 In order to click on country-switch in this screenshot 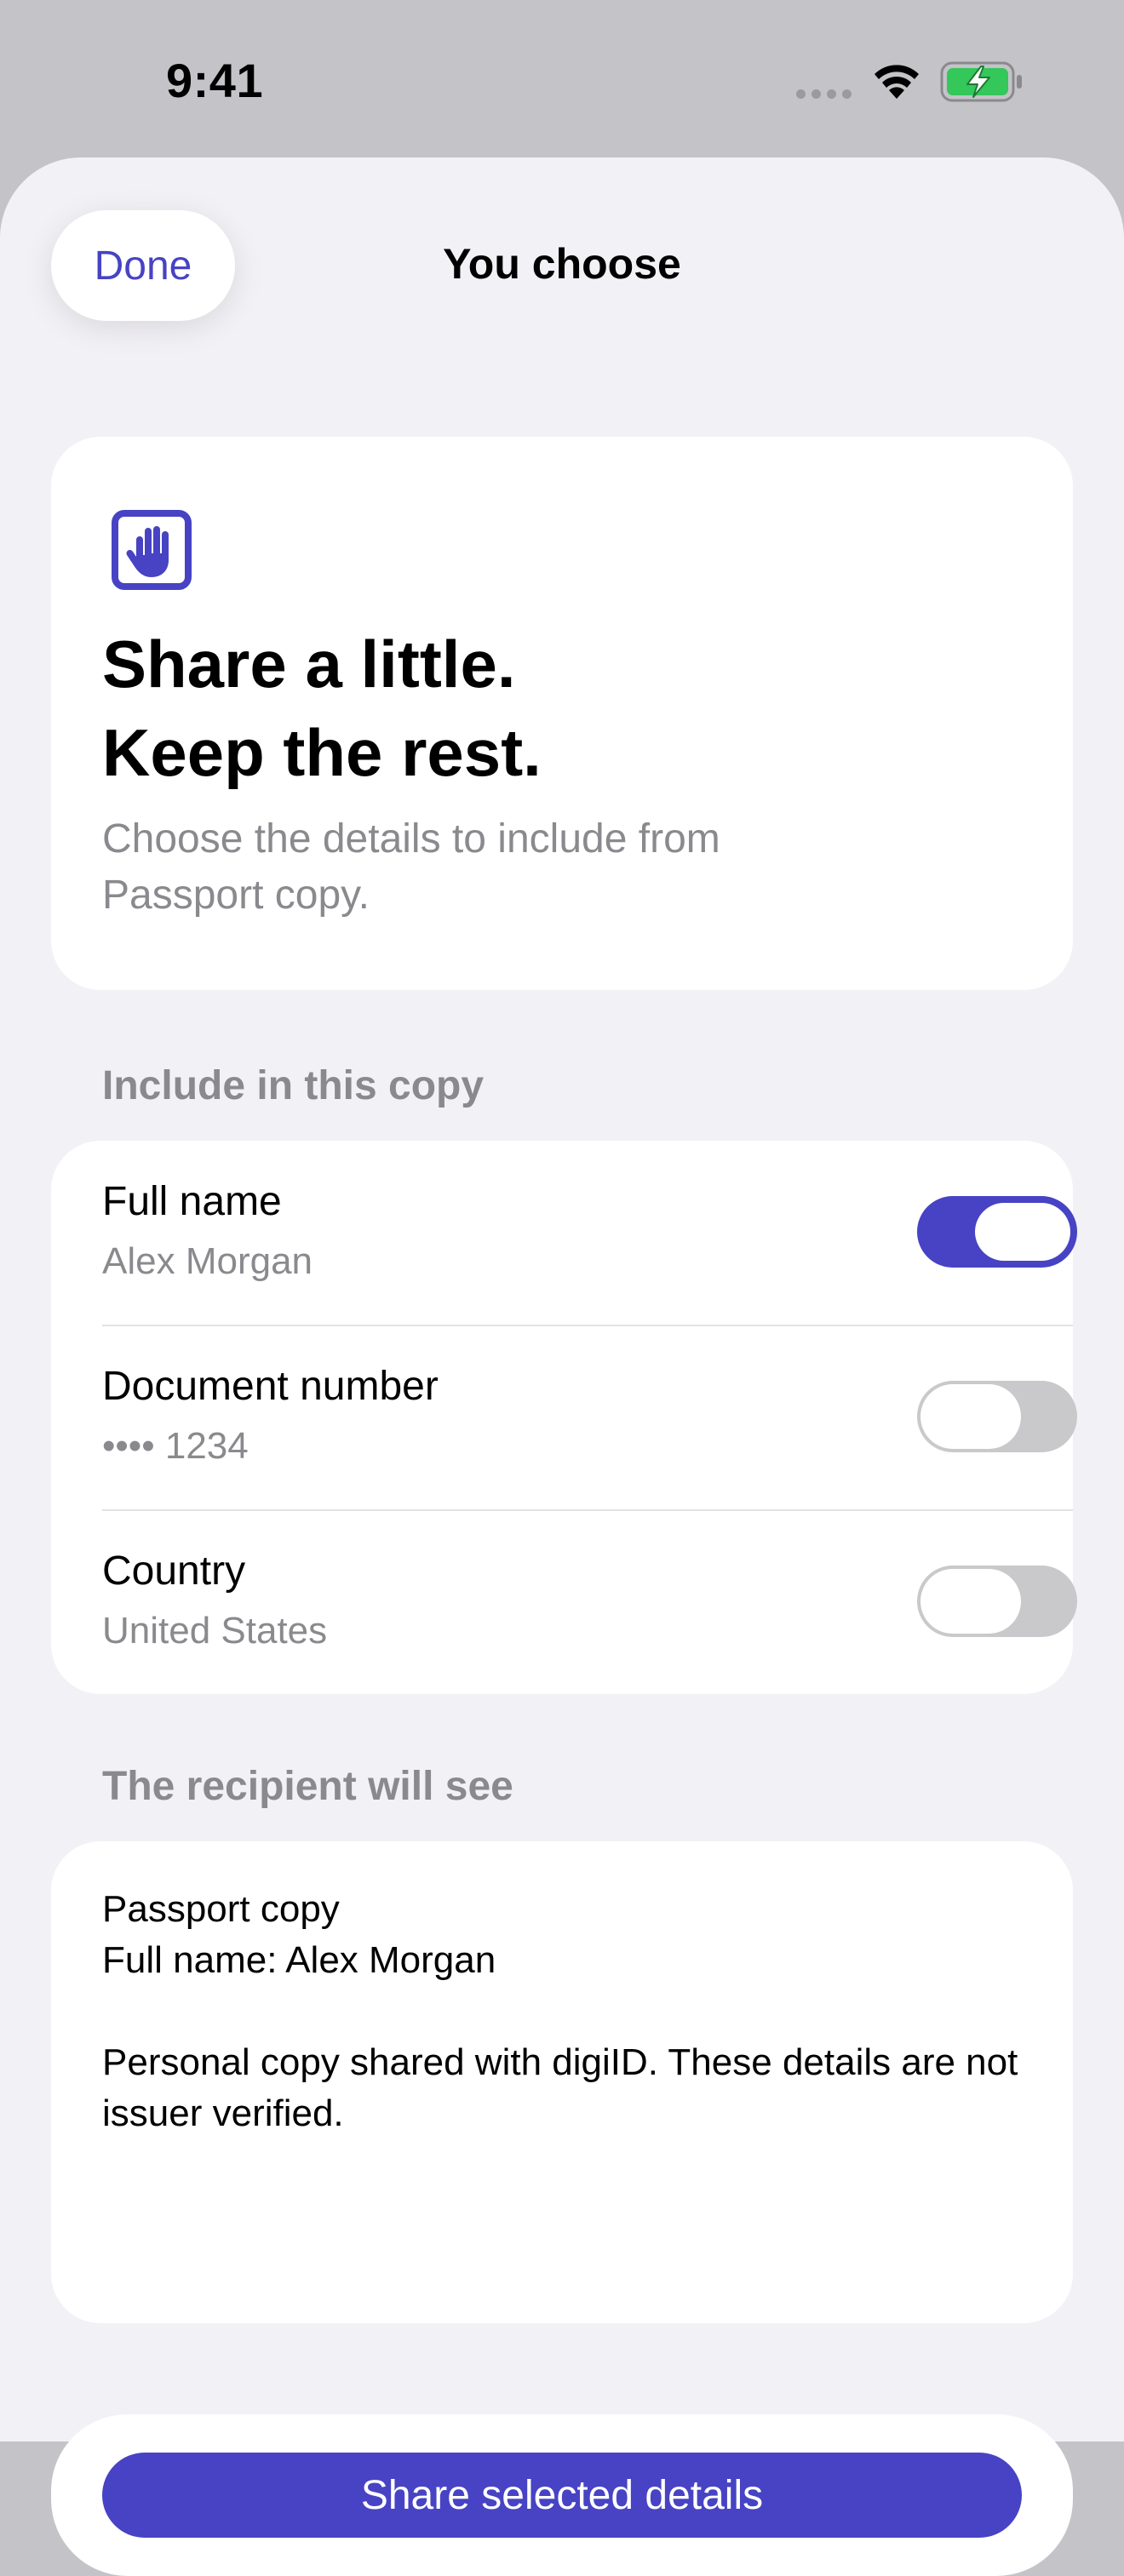, I will do `click(997, 1601)`.